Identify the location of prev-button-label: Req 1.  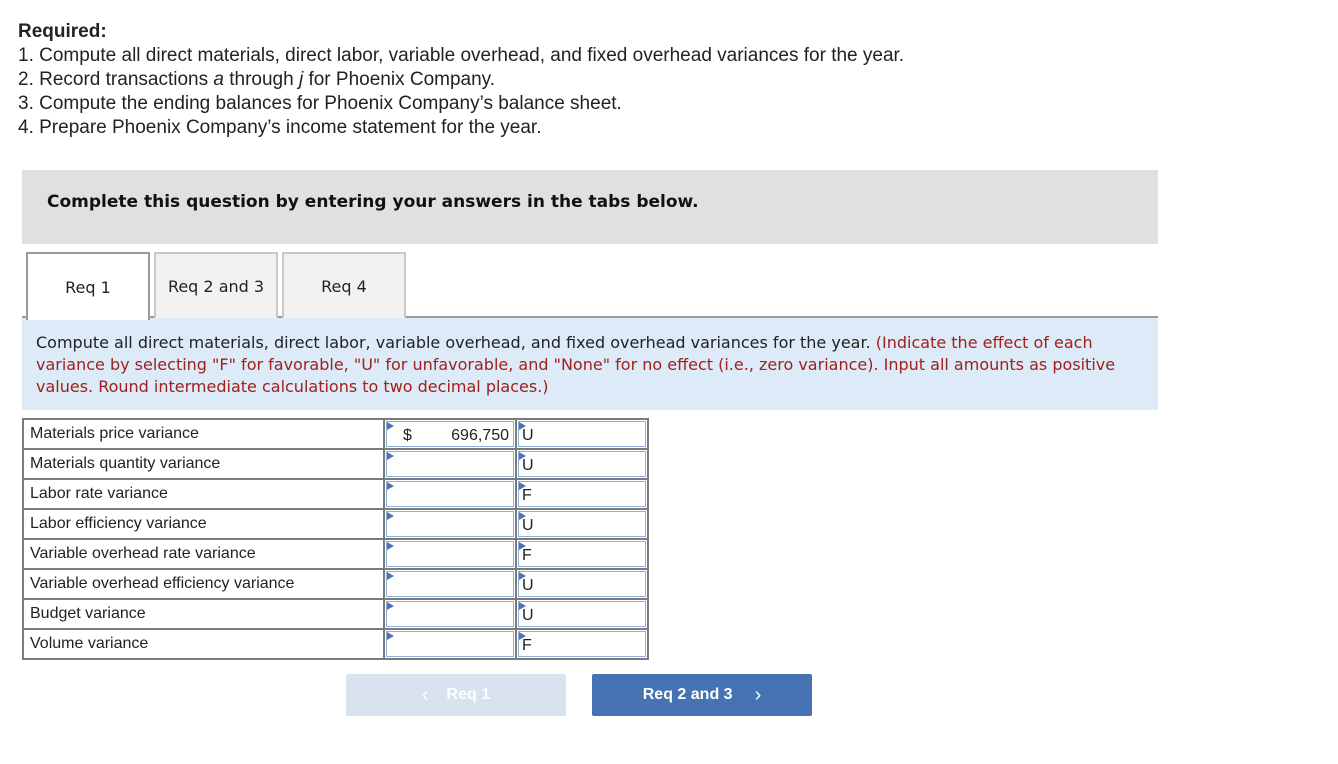
(468, 694).